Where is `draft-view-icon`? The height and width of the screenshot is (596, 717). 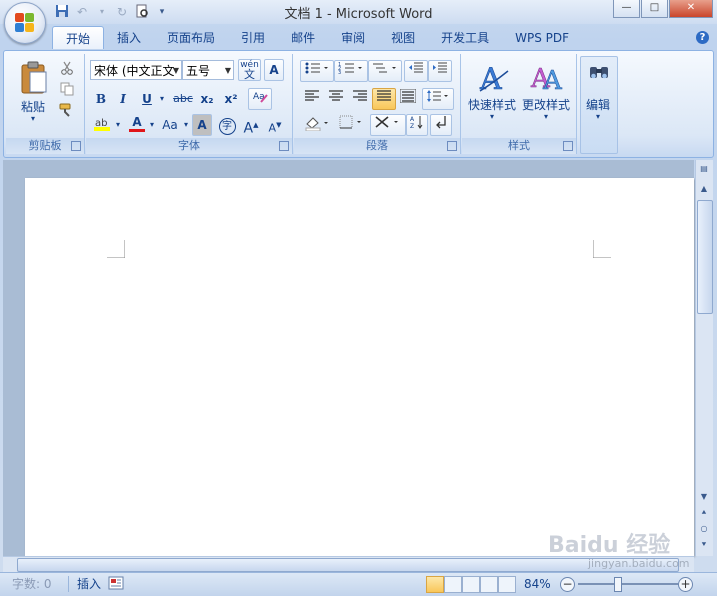 draft-view-icon is located at coordinates (507, 584).